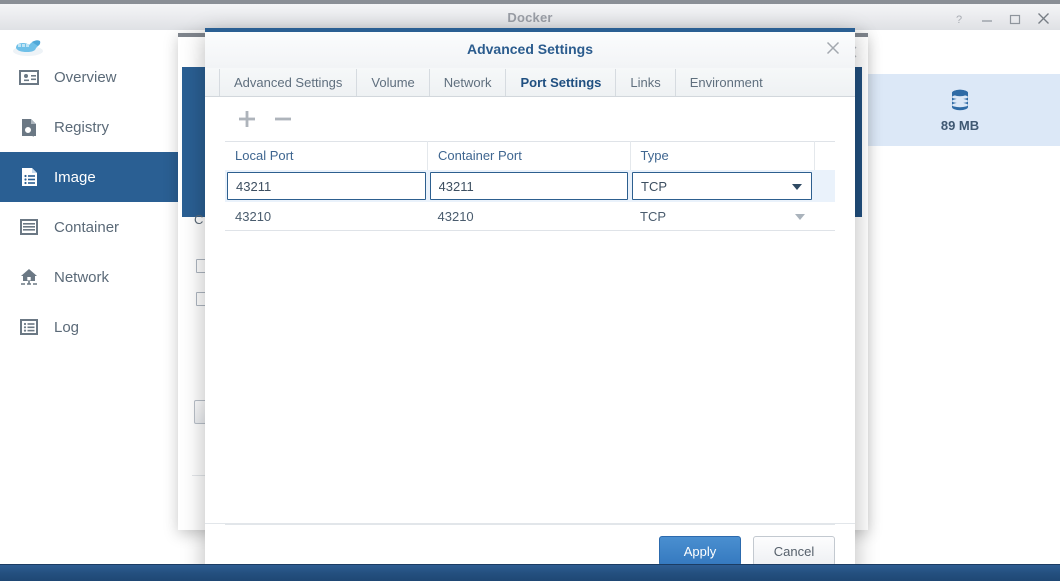  I want to click on cell-container-port: 43210, so click(529, 216).